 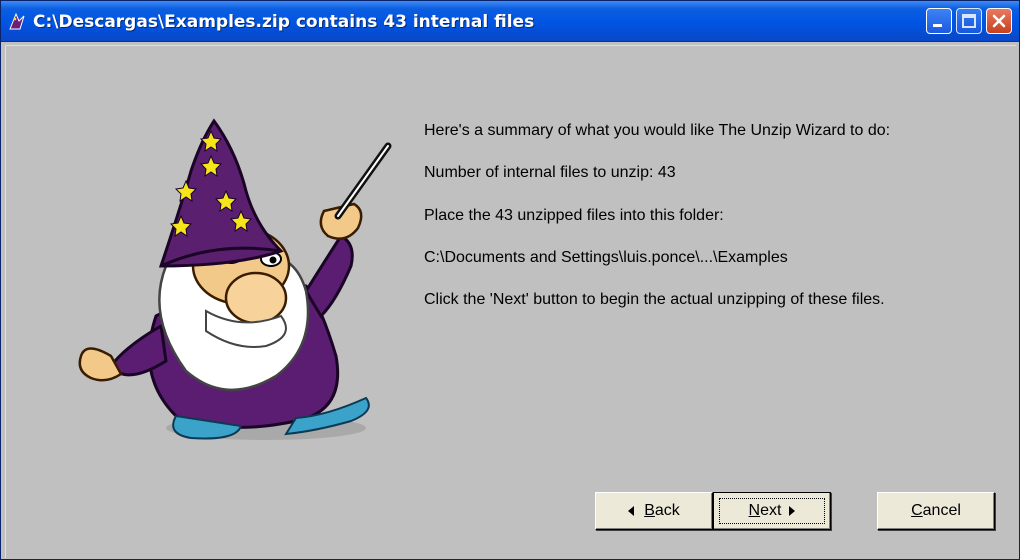 What do you see at coordinates (939, 21) in the screenshot?
I see `minimize-button` at bounding box center [939, 21].